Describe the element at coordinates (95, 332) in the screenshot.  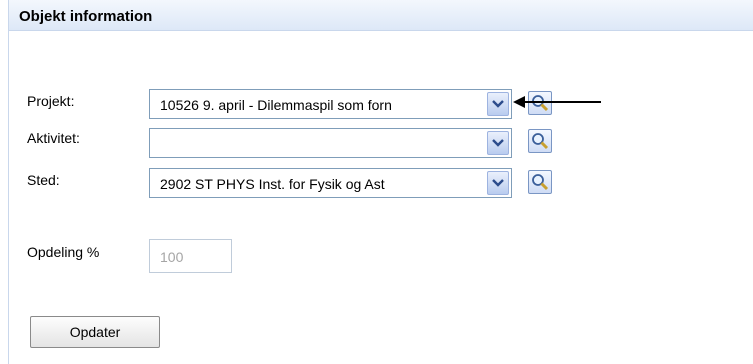
I see `update-button: Opdater` at that location.